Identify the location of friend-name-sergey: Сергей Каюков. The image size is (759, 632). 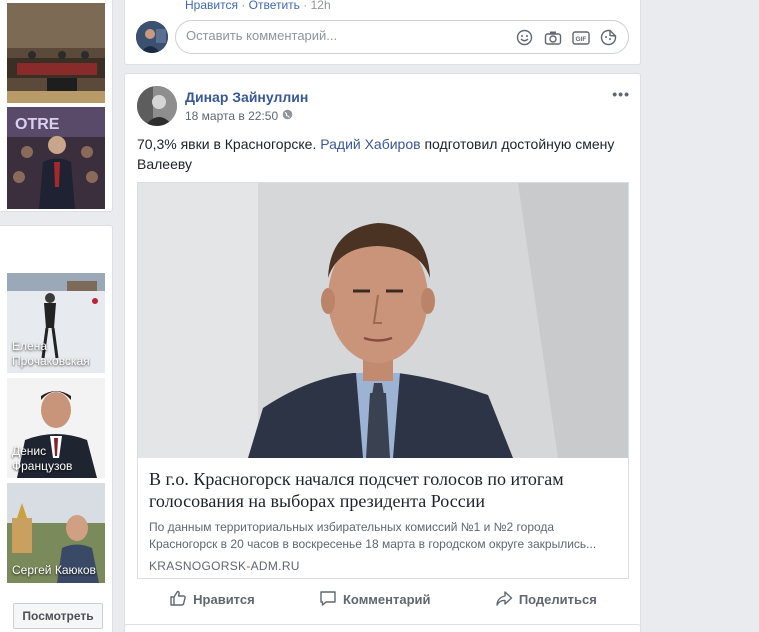
(54, 570).